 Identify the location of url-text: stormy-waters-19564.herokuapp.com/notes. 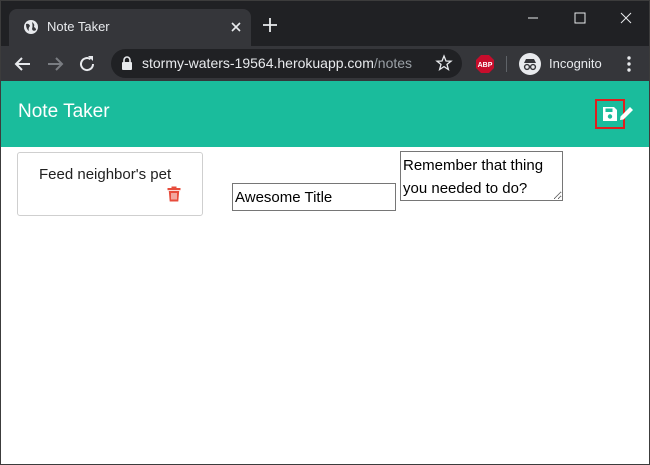
(277, 63).